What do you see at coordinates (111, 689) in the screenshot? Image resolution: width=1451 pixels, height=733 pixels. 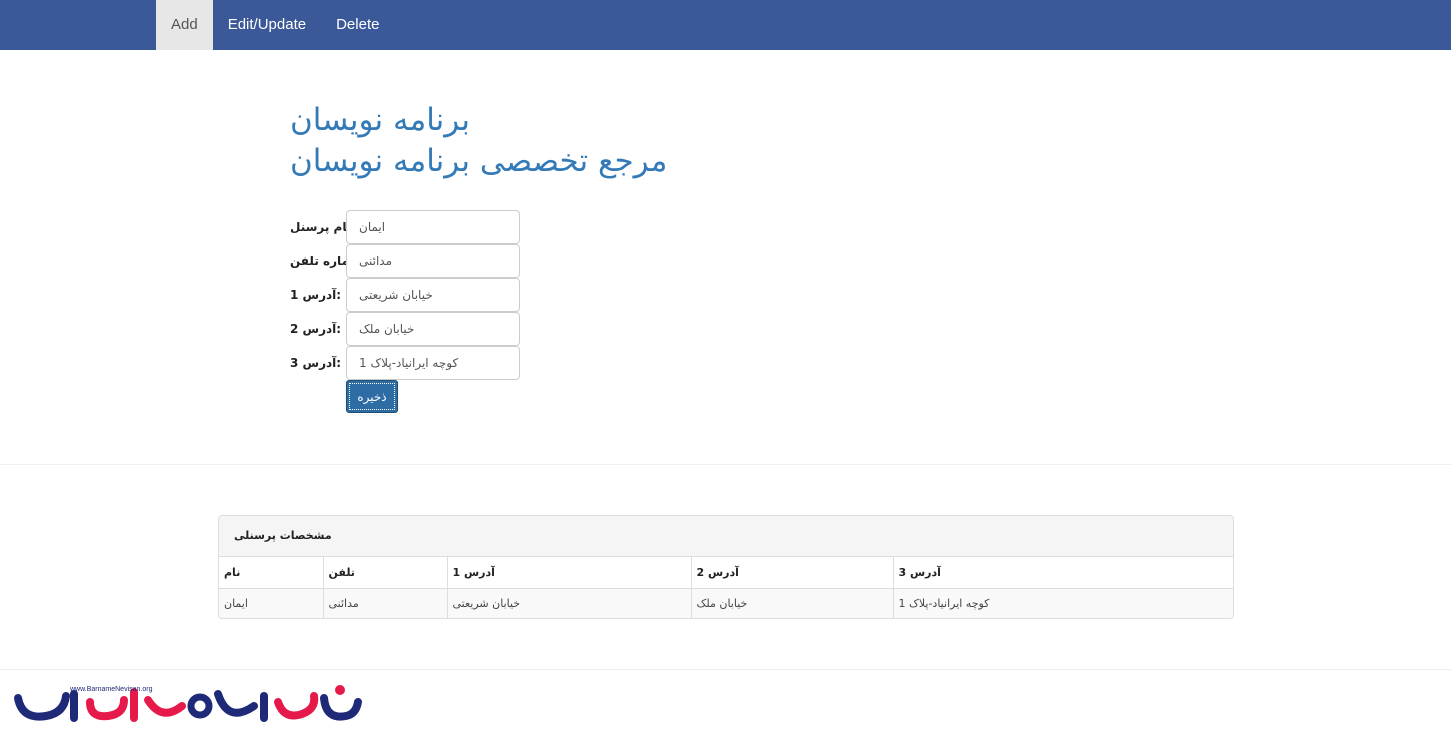 I see `logo-url-text: www.BarnameNevisan.org` at bounding box center [111, 689].